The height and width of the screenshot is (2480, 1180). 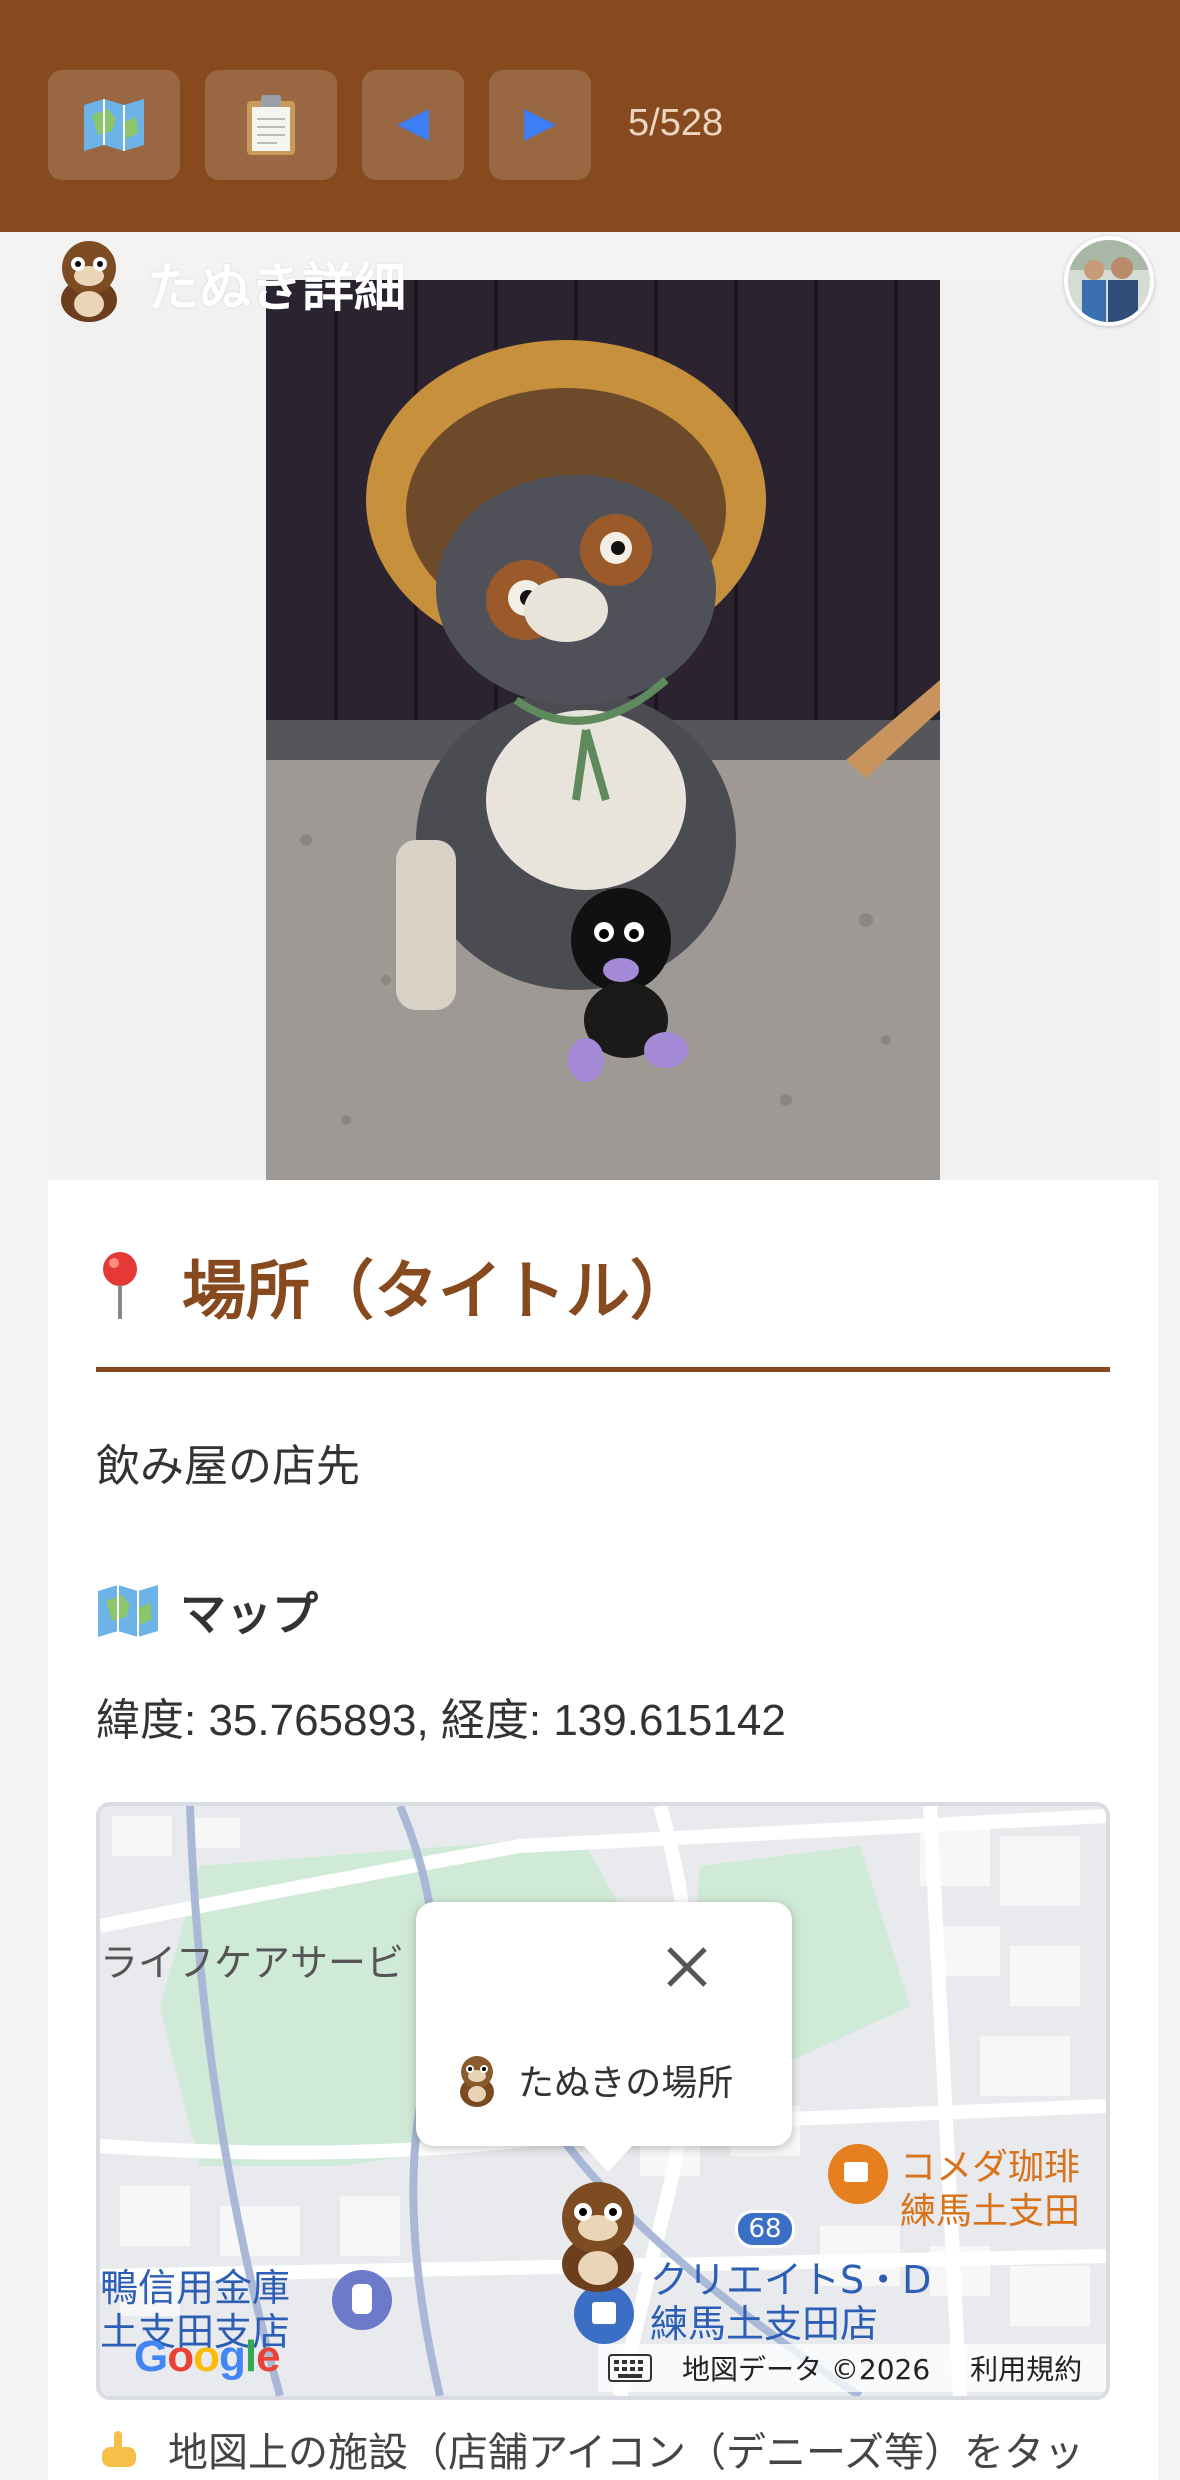 What do you see at coordinates (1026, 2368) in the screenshot?
I see `map-terms-link: 利用規約` at bounding box center [1026, 2368].